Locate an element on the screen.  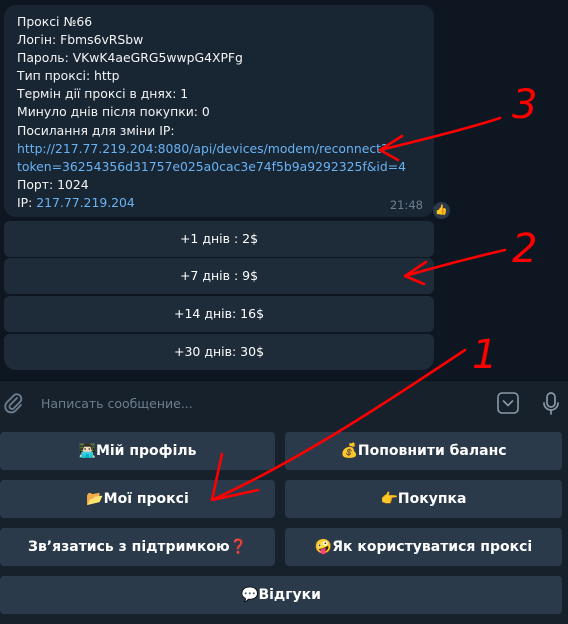
proxy-ip-label: IP: is located at coordinates (25, 202).